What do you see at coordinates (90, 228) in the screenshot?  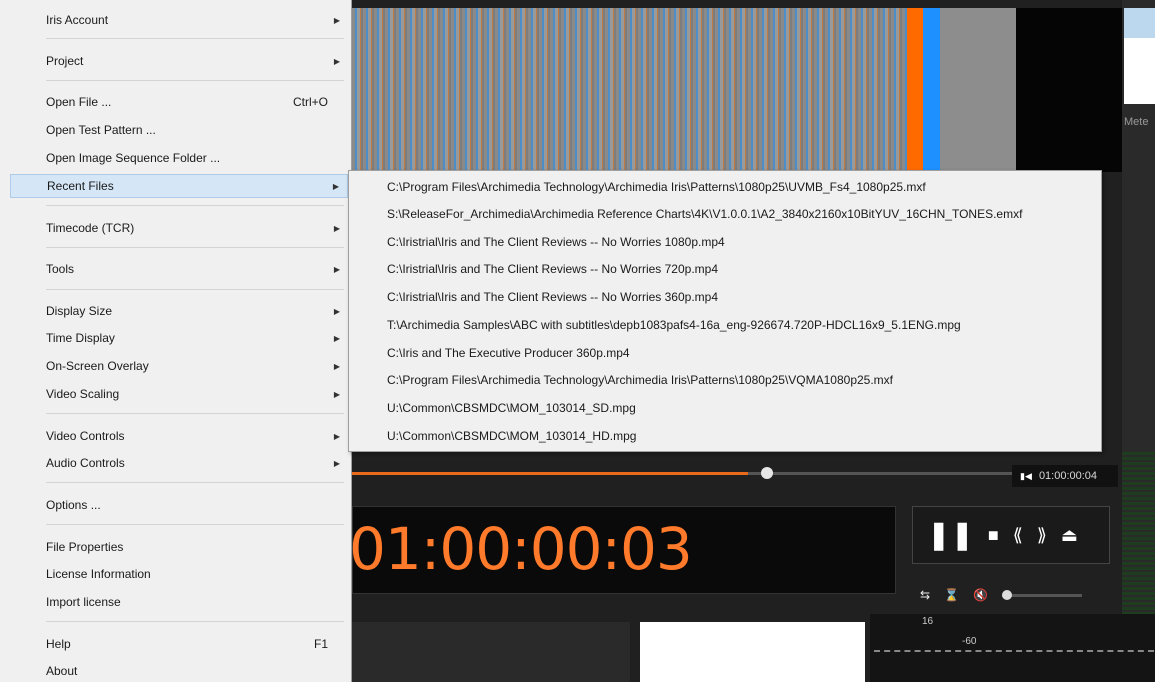 I see `menu-item-label: Timecode (TCR)` at bounding box center [90, 228].